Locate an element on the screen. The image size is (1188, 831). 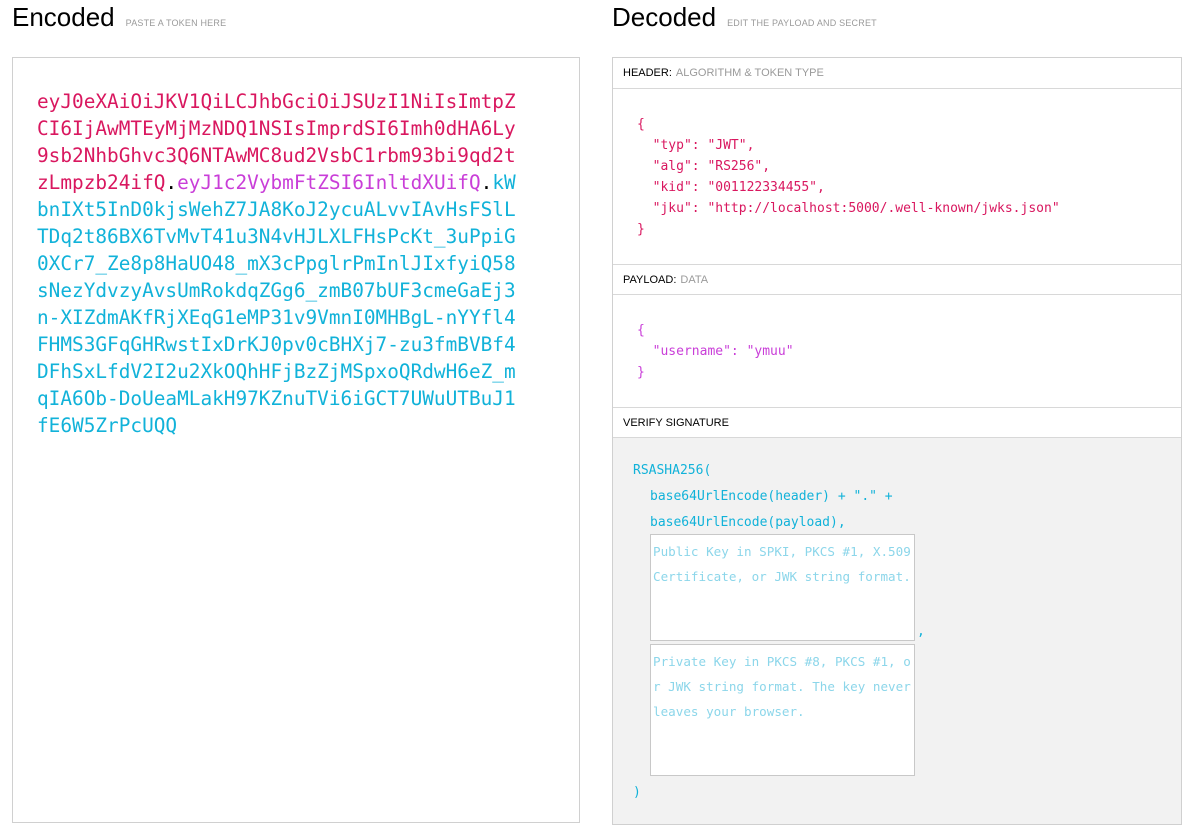
verify-close-paren: ) is located at coordinates (637, 792).